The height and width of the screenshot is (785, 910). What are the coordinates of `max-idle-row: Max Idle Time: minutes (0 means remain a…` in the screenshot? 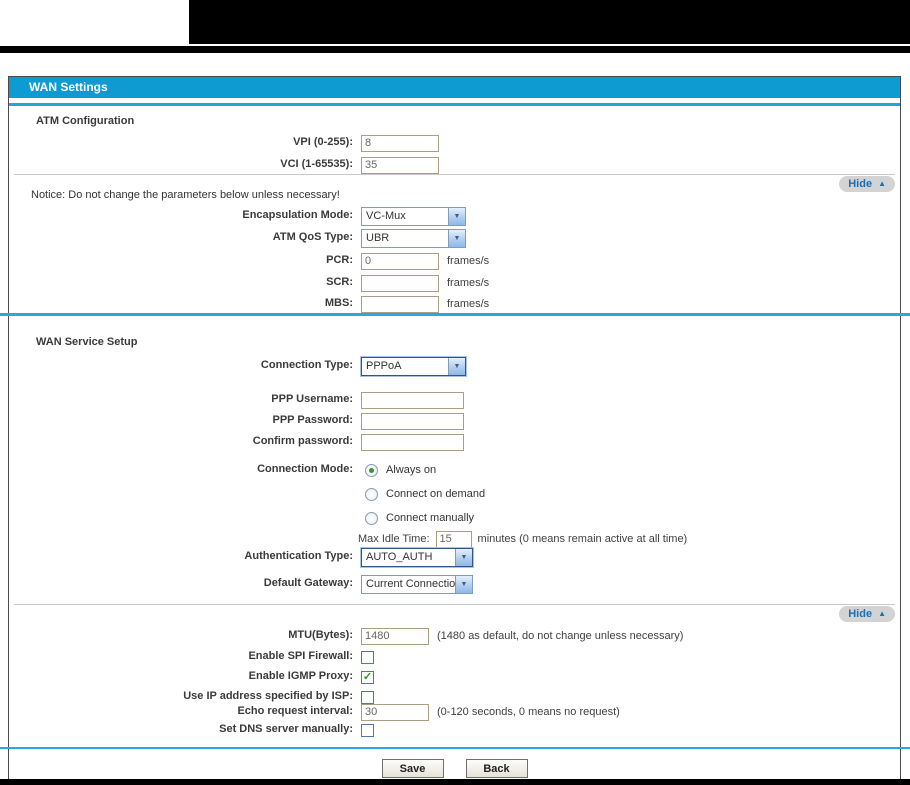 It's located at (454, 539).